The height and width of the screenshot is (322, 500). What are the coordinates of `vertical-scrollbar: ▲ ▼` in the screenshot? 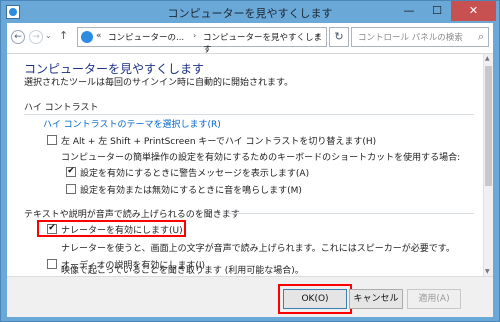 It's located at (488, 165).